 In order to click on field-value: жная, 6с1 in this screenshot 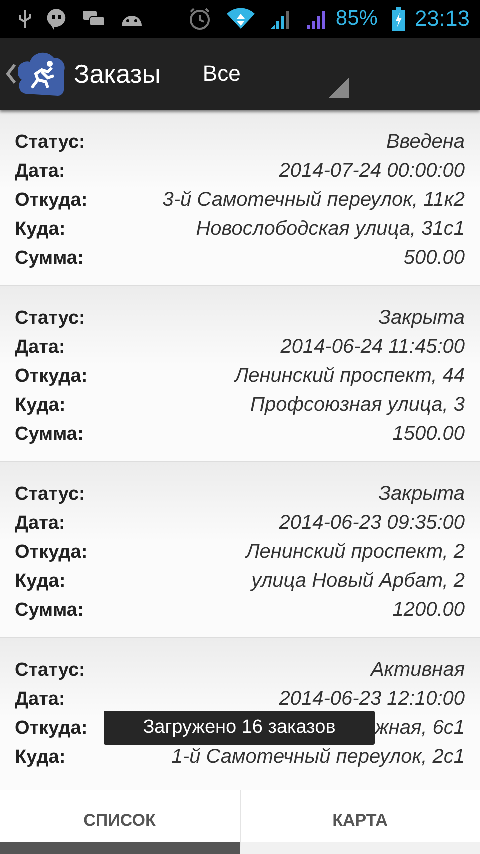, I will do `click(420, 728)`.